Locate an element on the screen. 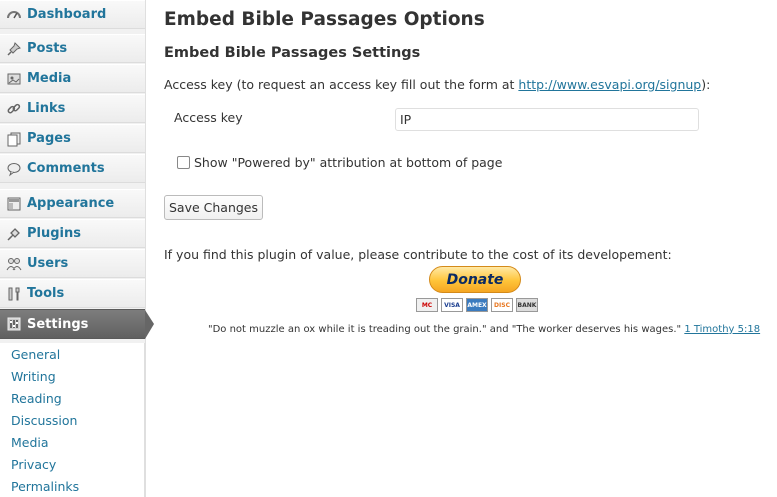 Image resolution: width=777 pixels, height=497 pixels. sidebar-item-dashboard: Dashboard is located at coordinates (72, 14).